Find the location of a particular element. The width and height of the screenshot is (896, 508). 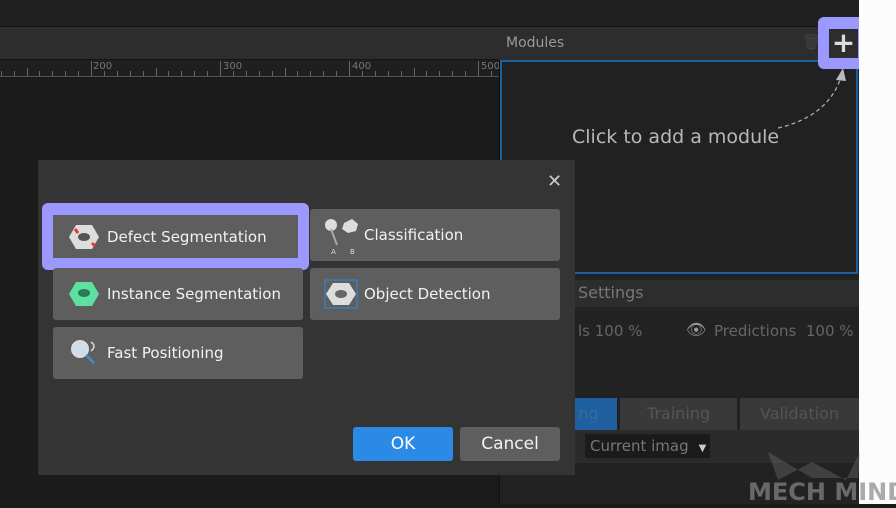

module-label: Fast Positioning is located at coordinates (165, 353).